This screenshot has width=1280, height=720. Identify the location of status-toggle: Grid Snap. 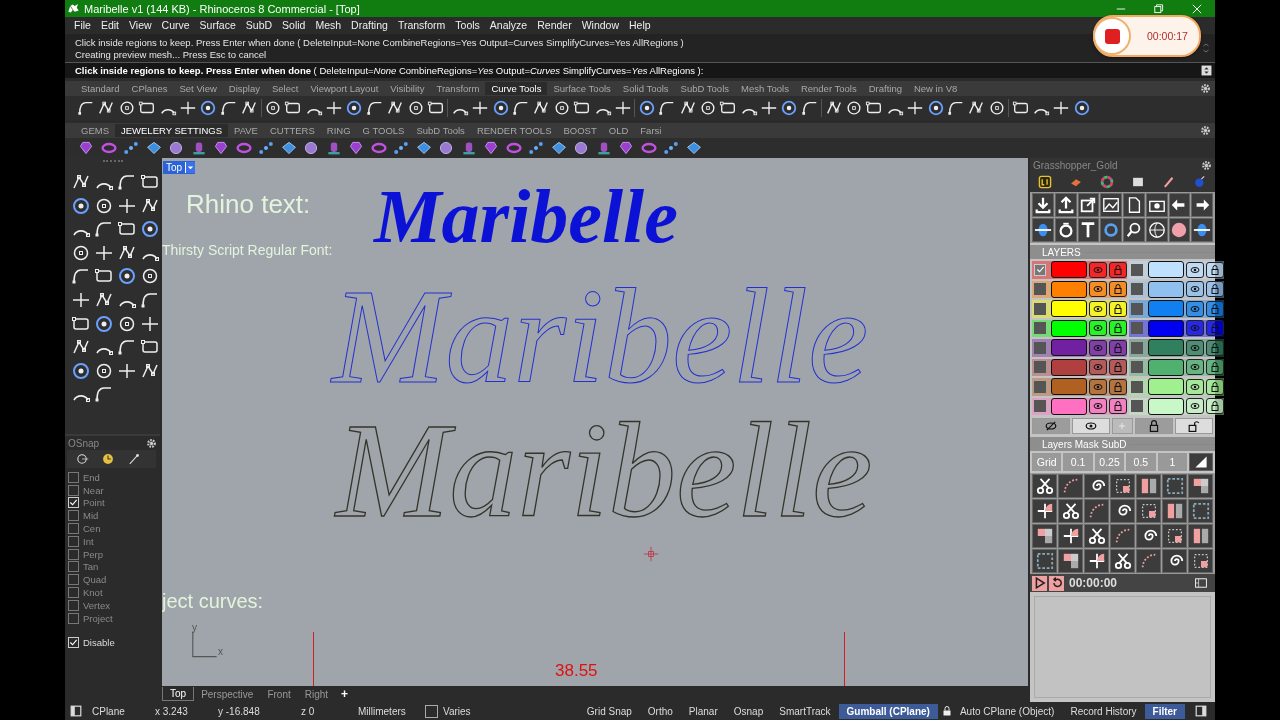
(609, 711).